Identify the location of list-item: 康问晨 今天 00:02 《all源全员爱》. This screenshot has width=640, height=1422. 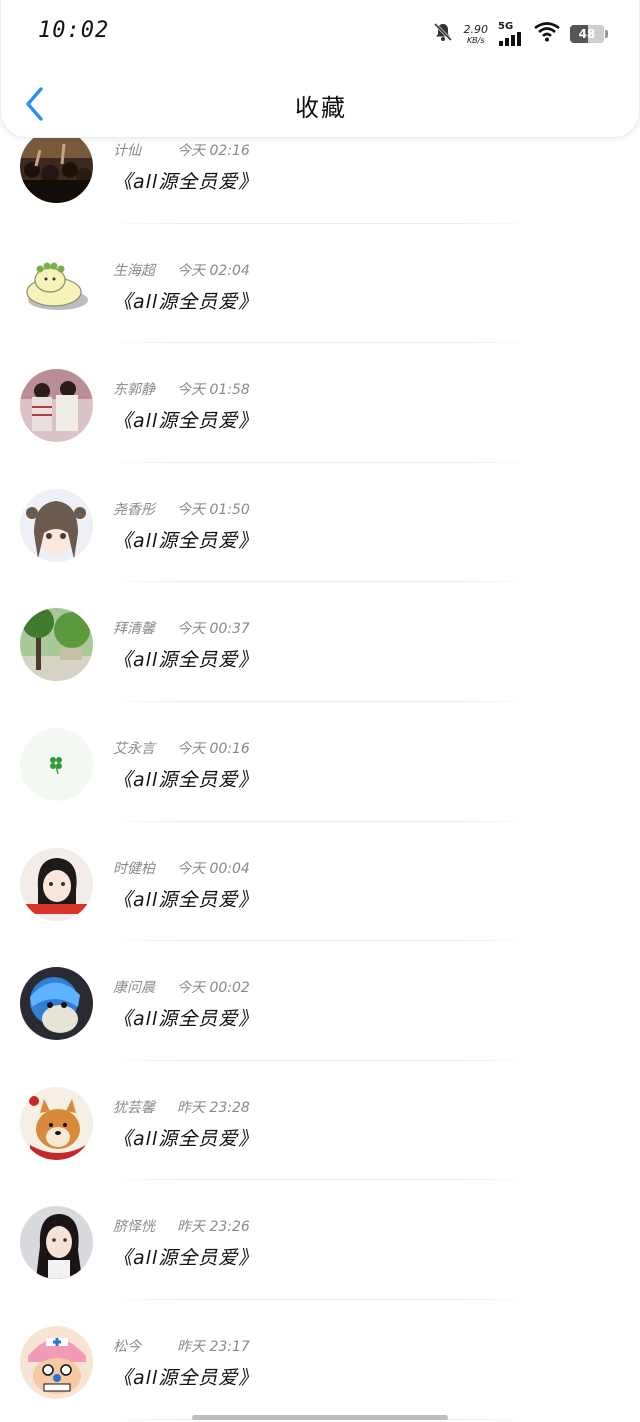
(320, 1001).